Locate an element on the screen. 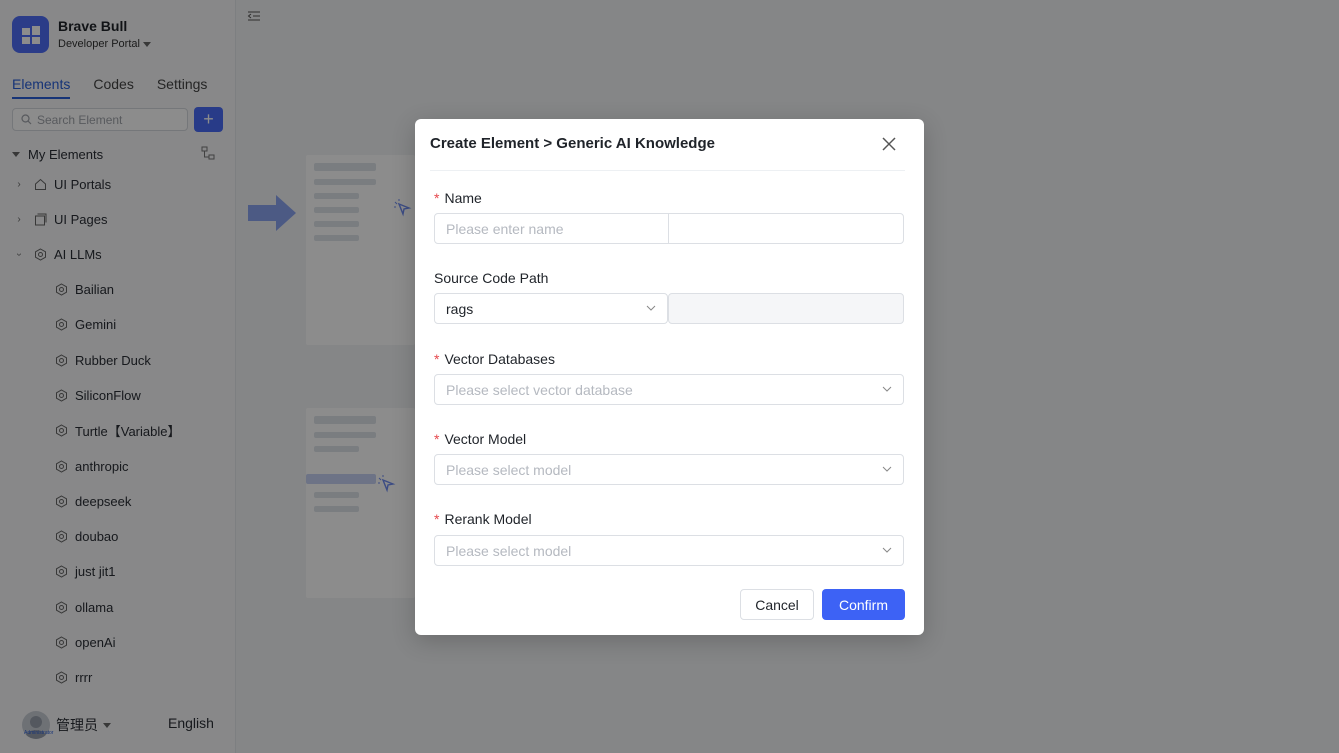 This screenshot has height=753, width=1339. name-field: Please enter name is located at coordinates (551, 228).